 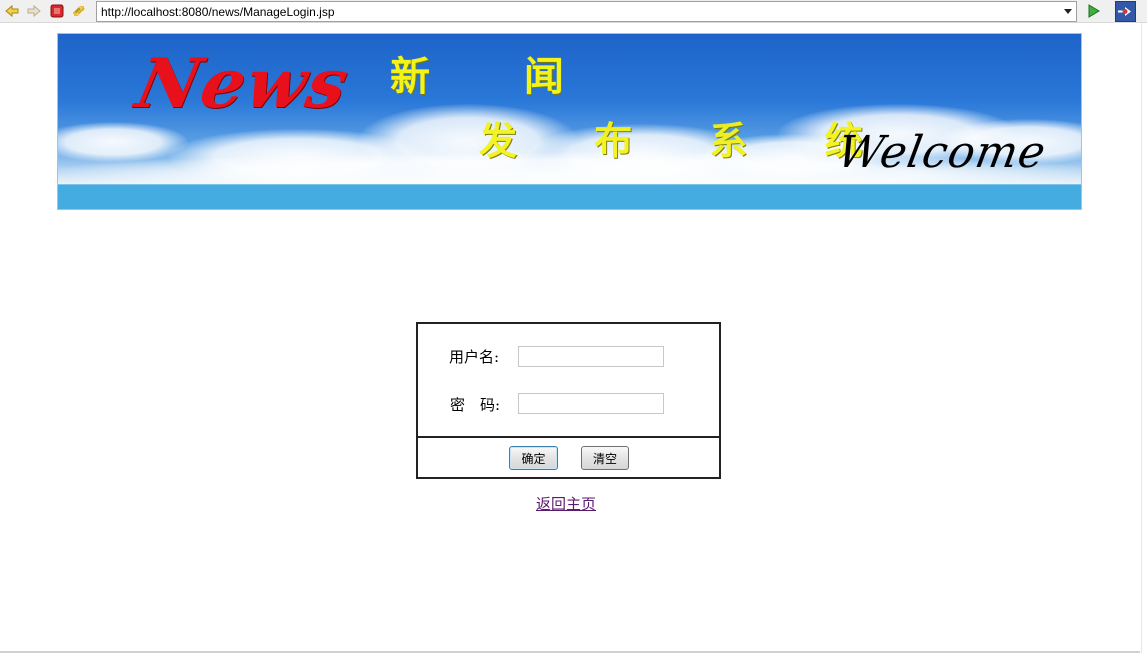 What do you see at coordinates (687, 140) in the screenshot?
I see `site-title-line2: 发 布 系 统` at bounding box center [687, 140].